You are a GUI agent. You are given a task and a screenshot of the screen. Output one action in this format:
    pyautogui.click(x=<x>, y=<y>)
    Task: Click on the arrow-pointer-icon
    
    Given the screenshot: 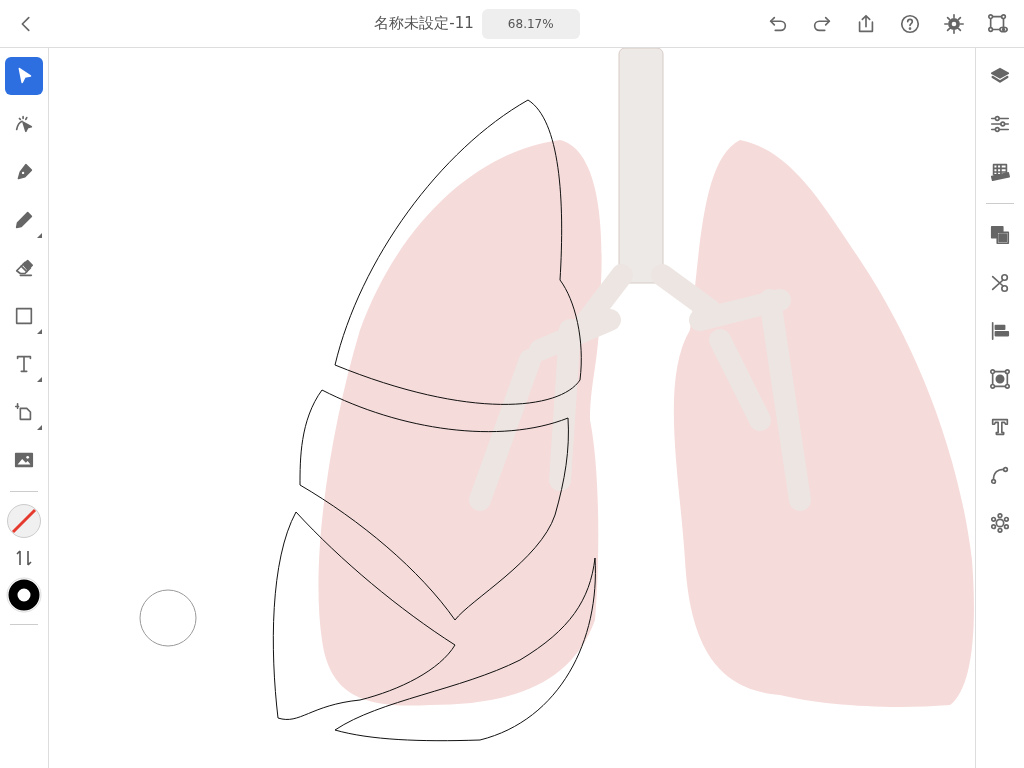 What is the action you would take?
    pyautogui.click(x=24, y=76)
    